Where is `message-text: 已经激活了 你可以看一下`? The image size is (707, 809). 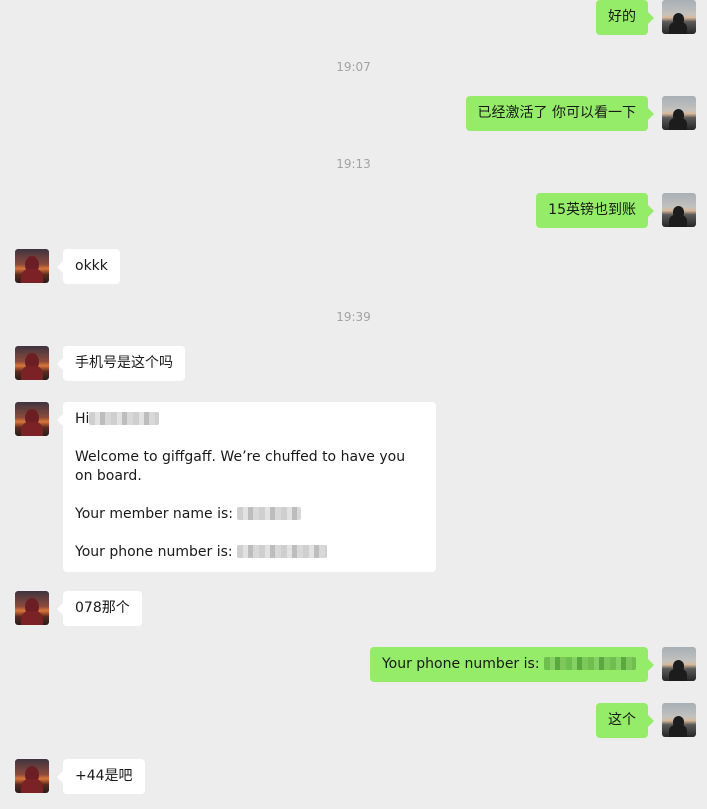
message-text: 已经激活了 你可以看一下 is located at coordinates (556, 113).